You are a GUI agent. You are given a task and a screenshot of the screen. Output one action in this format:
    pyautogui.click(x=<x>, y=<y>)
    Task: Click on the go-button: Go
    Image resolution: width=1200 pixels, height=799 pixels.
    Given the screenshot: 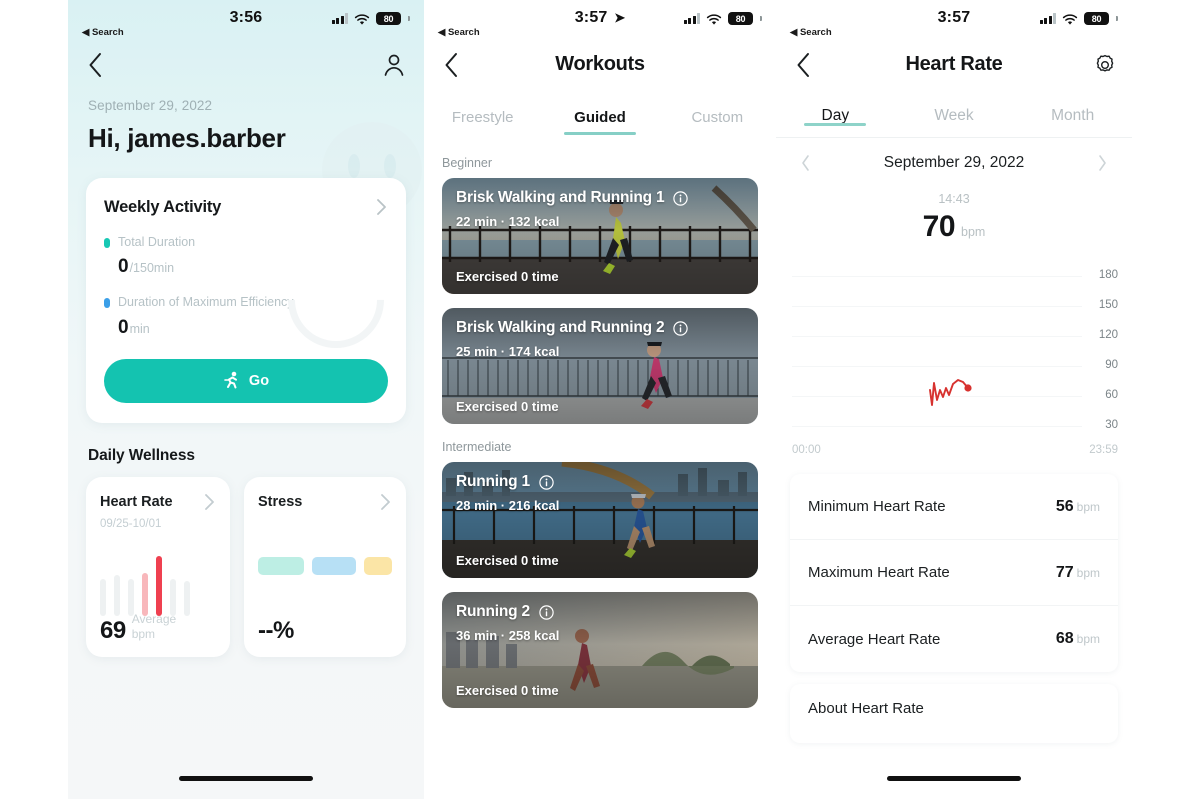 What is the action you would take?
    pyautogui.click(x=246, y=380)
    